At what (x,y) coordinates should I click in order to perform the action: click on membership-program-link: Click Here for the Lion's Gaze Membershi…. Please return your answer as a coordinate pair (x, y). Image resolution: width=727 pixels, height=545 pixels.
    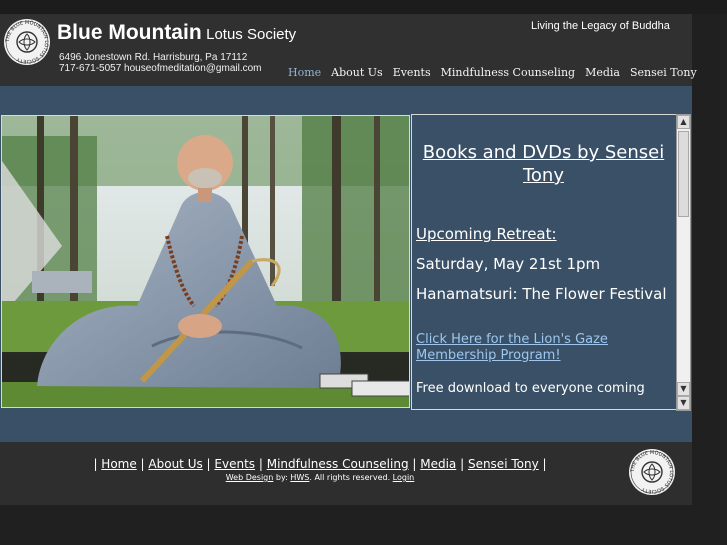
    Looking at the image, I should click on (543, 348).